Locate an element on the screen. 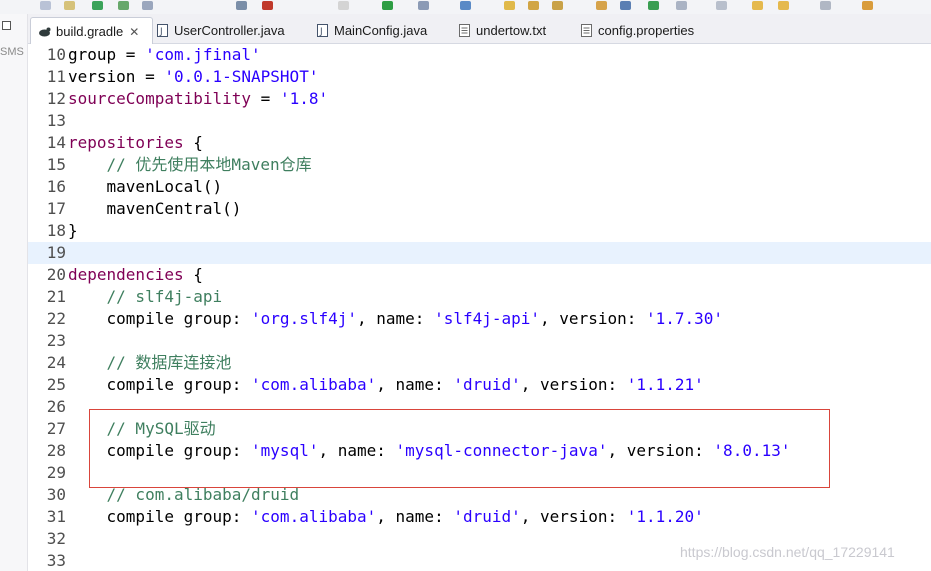  line-number: 16 is located at coordinates (56, 186).